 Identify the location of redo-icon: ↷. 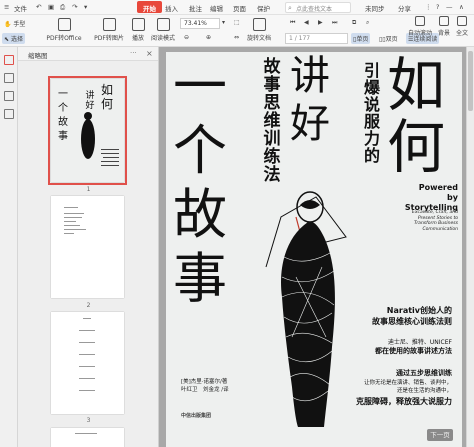
(74, 7).